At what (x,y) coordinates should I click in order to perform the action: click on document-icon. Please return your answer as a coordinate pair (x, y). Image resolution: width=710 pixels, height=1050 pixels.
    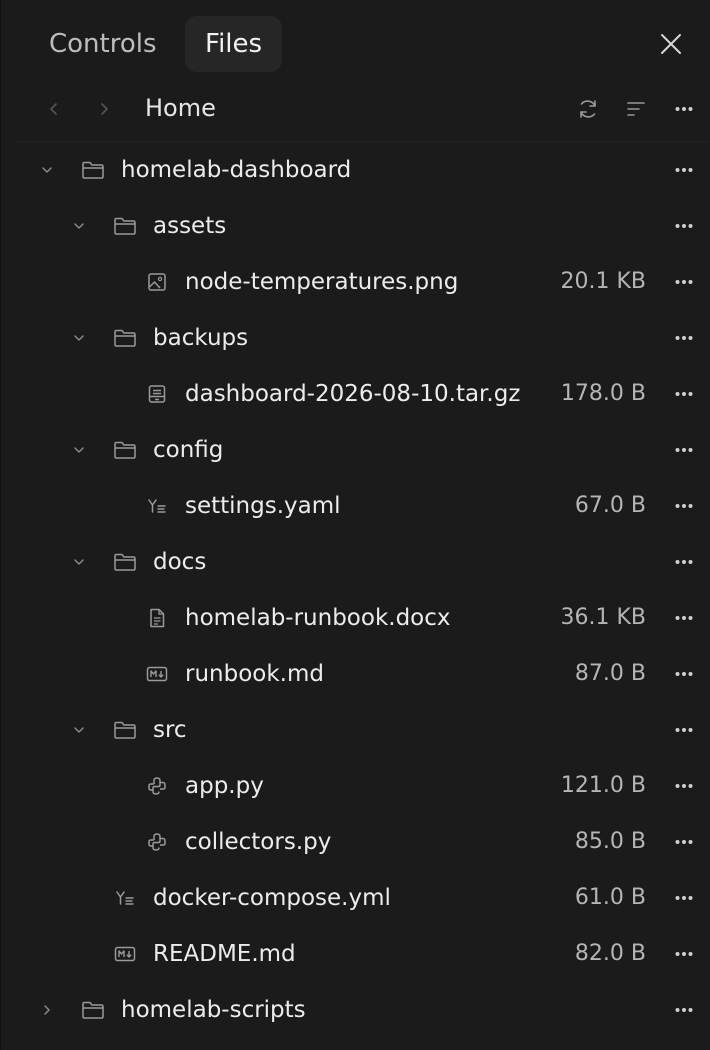
    Looking at the image, I should click on (157, 618).